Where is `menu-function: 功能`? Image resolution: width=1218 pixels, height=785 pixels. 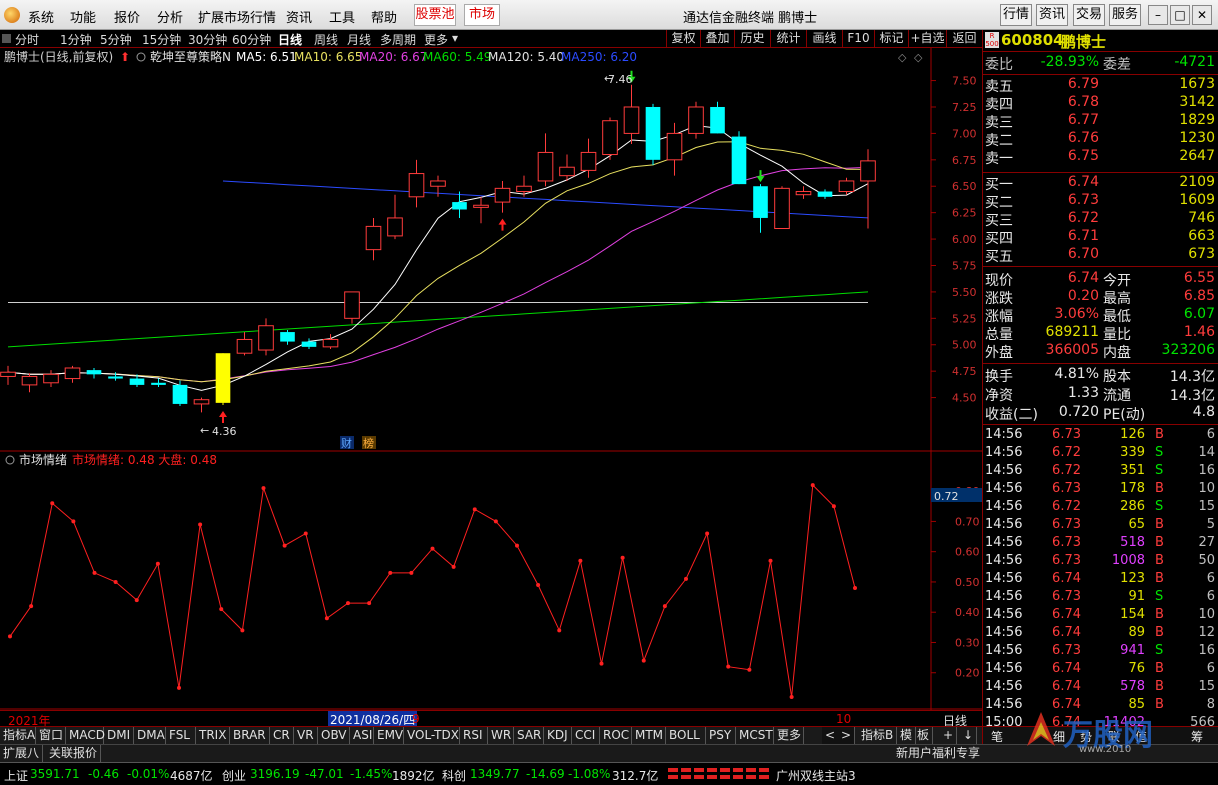 menu-function: 功能 is located at coordinates (83, 16).